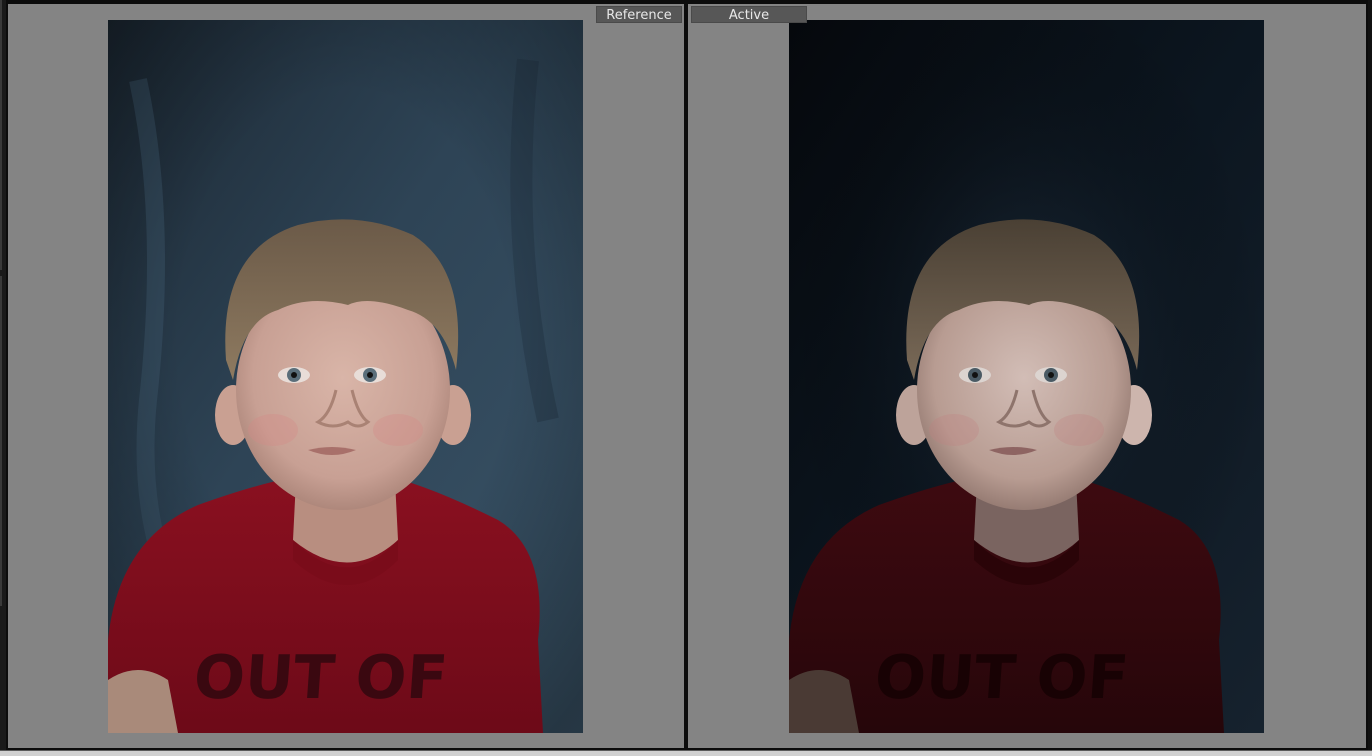 Image resolution: width=1372 pixels, height=756 pixels. What do you see at coordinates (1002, 678) in the screenshot?
I see `active-shirt-text: OUT OF` at bounding box center [1002, 678].